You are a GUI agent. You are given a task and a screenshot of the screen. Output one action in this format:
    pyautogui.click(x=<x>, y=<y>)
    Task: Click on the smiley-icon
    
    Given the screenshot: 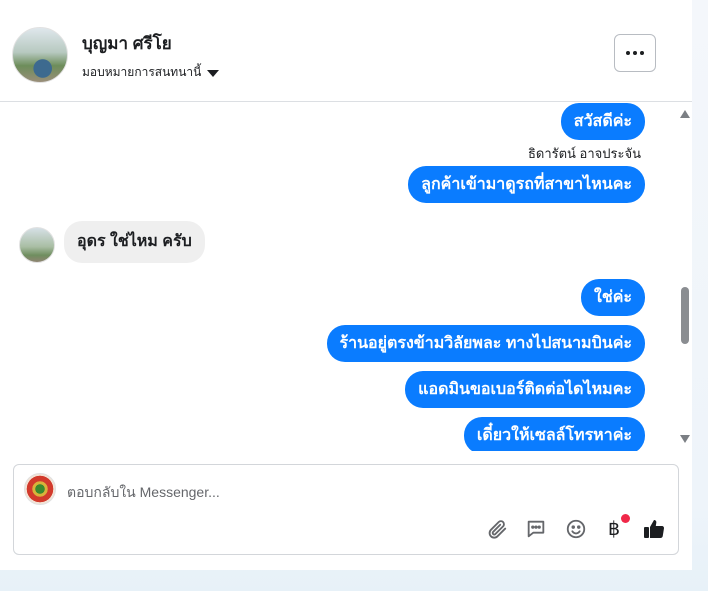 What is the action you would take?
    pyautogui.click(x=576, y=529)
    